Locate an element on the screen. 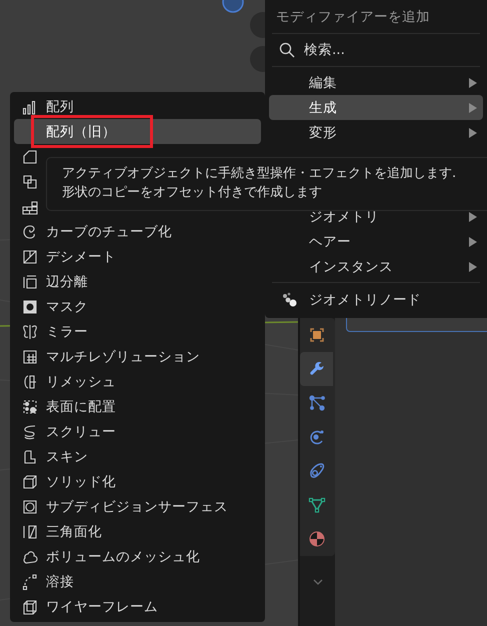 This screenshot has width=487, height=626. menu-item: カーブのチューブ化 is located at coordinates (137, 231).